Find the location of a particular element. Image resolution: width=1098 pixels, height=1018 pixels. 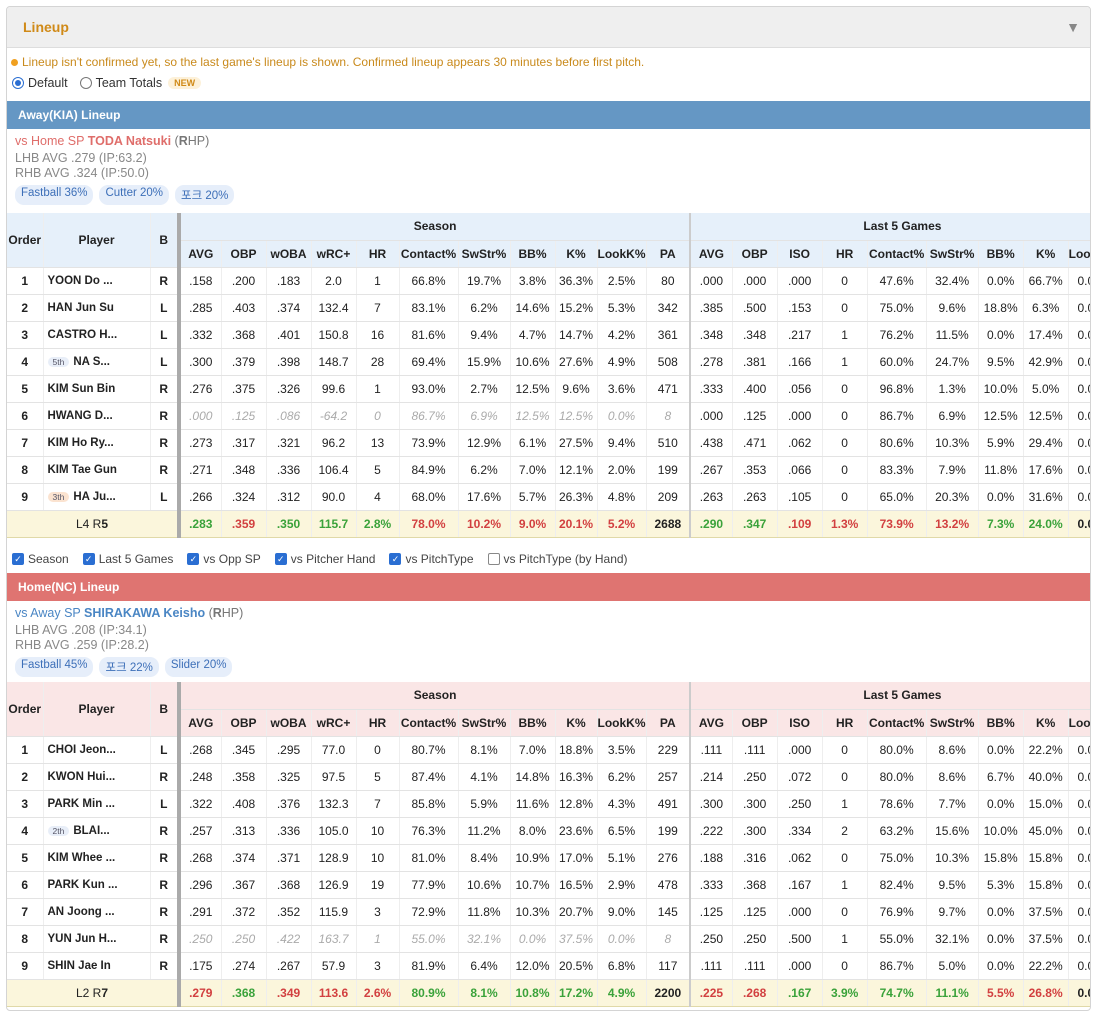

filter-last5: ✓ Last 5 Games is located at coordinates (127, 559).